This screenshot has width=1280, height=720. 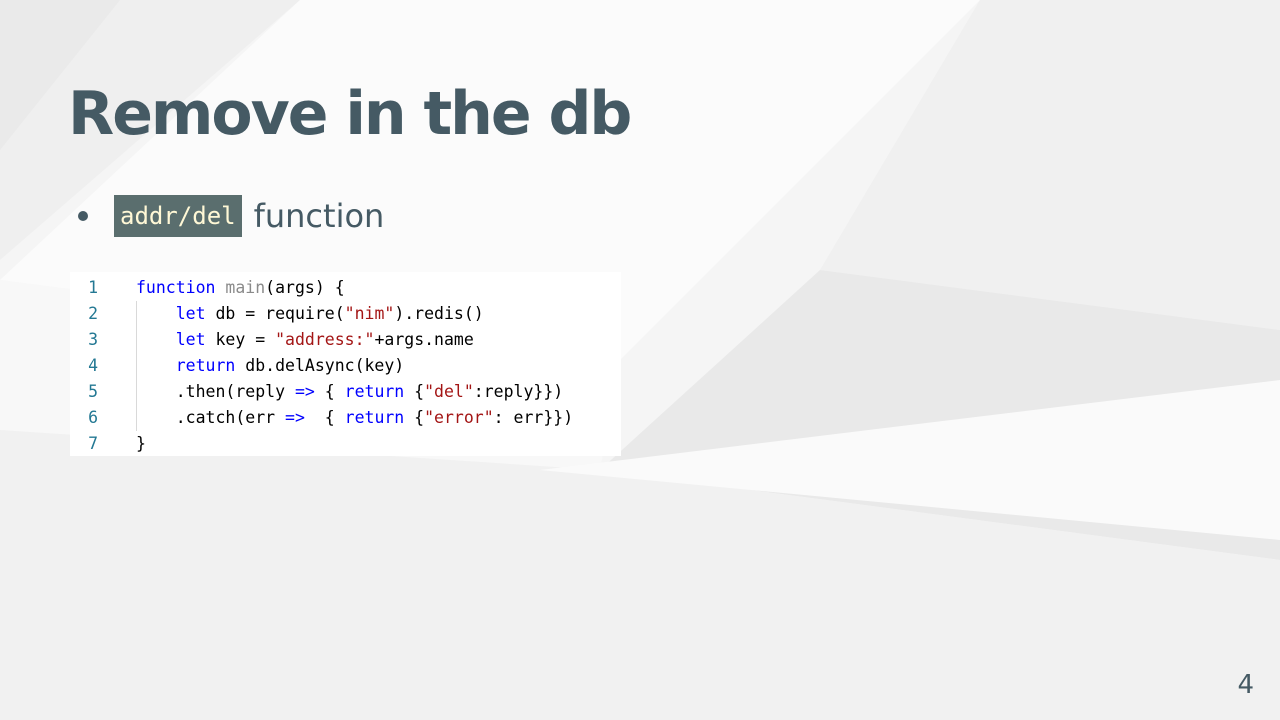 I want to click on line-content: let db = require("nim").redis(), so click(x=310, y=313).